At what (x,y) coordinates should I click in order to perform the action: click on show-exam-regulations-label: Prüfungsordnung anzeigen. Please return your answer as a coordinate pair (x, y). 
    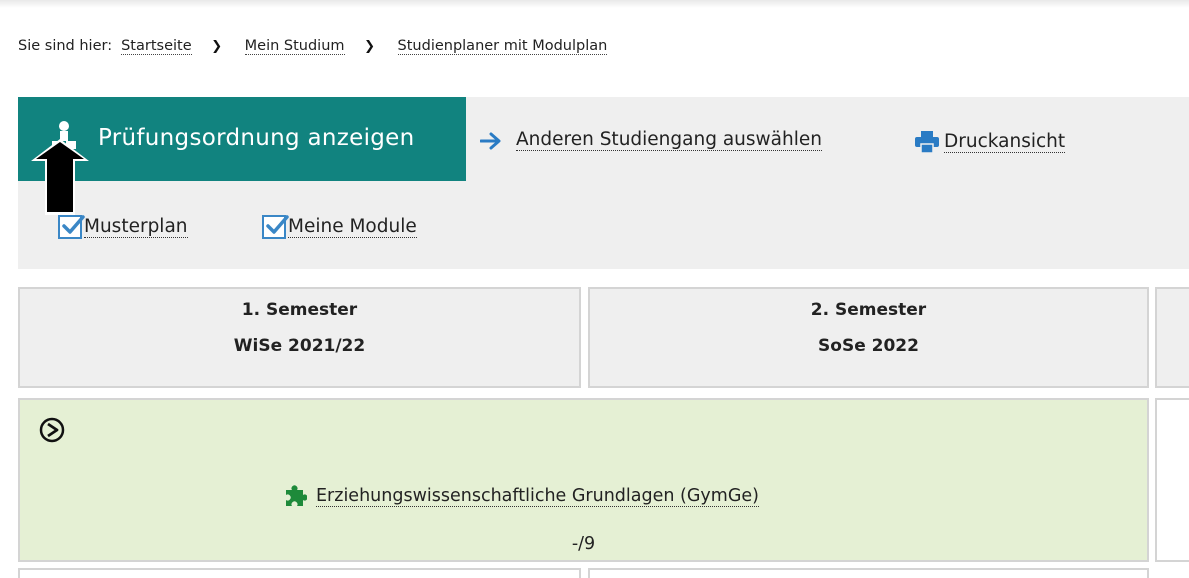
    Looking at the image, I should click on (256, 138).